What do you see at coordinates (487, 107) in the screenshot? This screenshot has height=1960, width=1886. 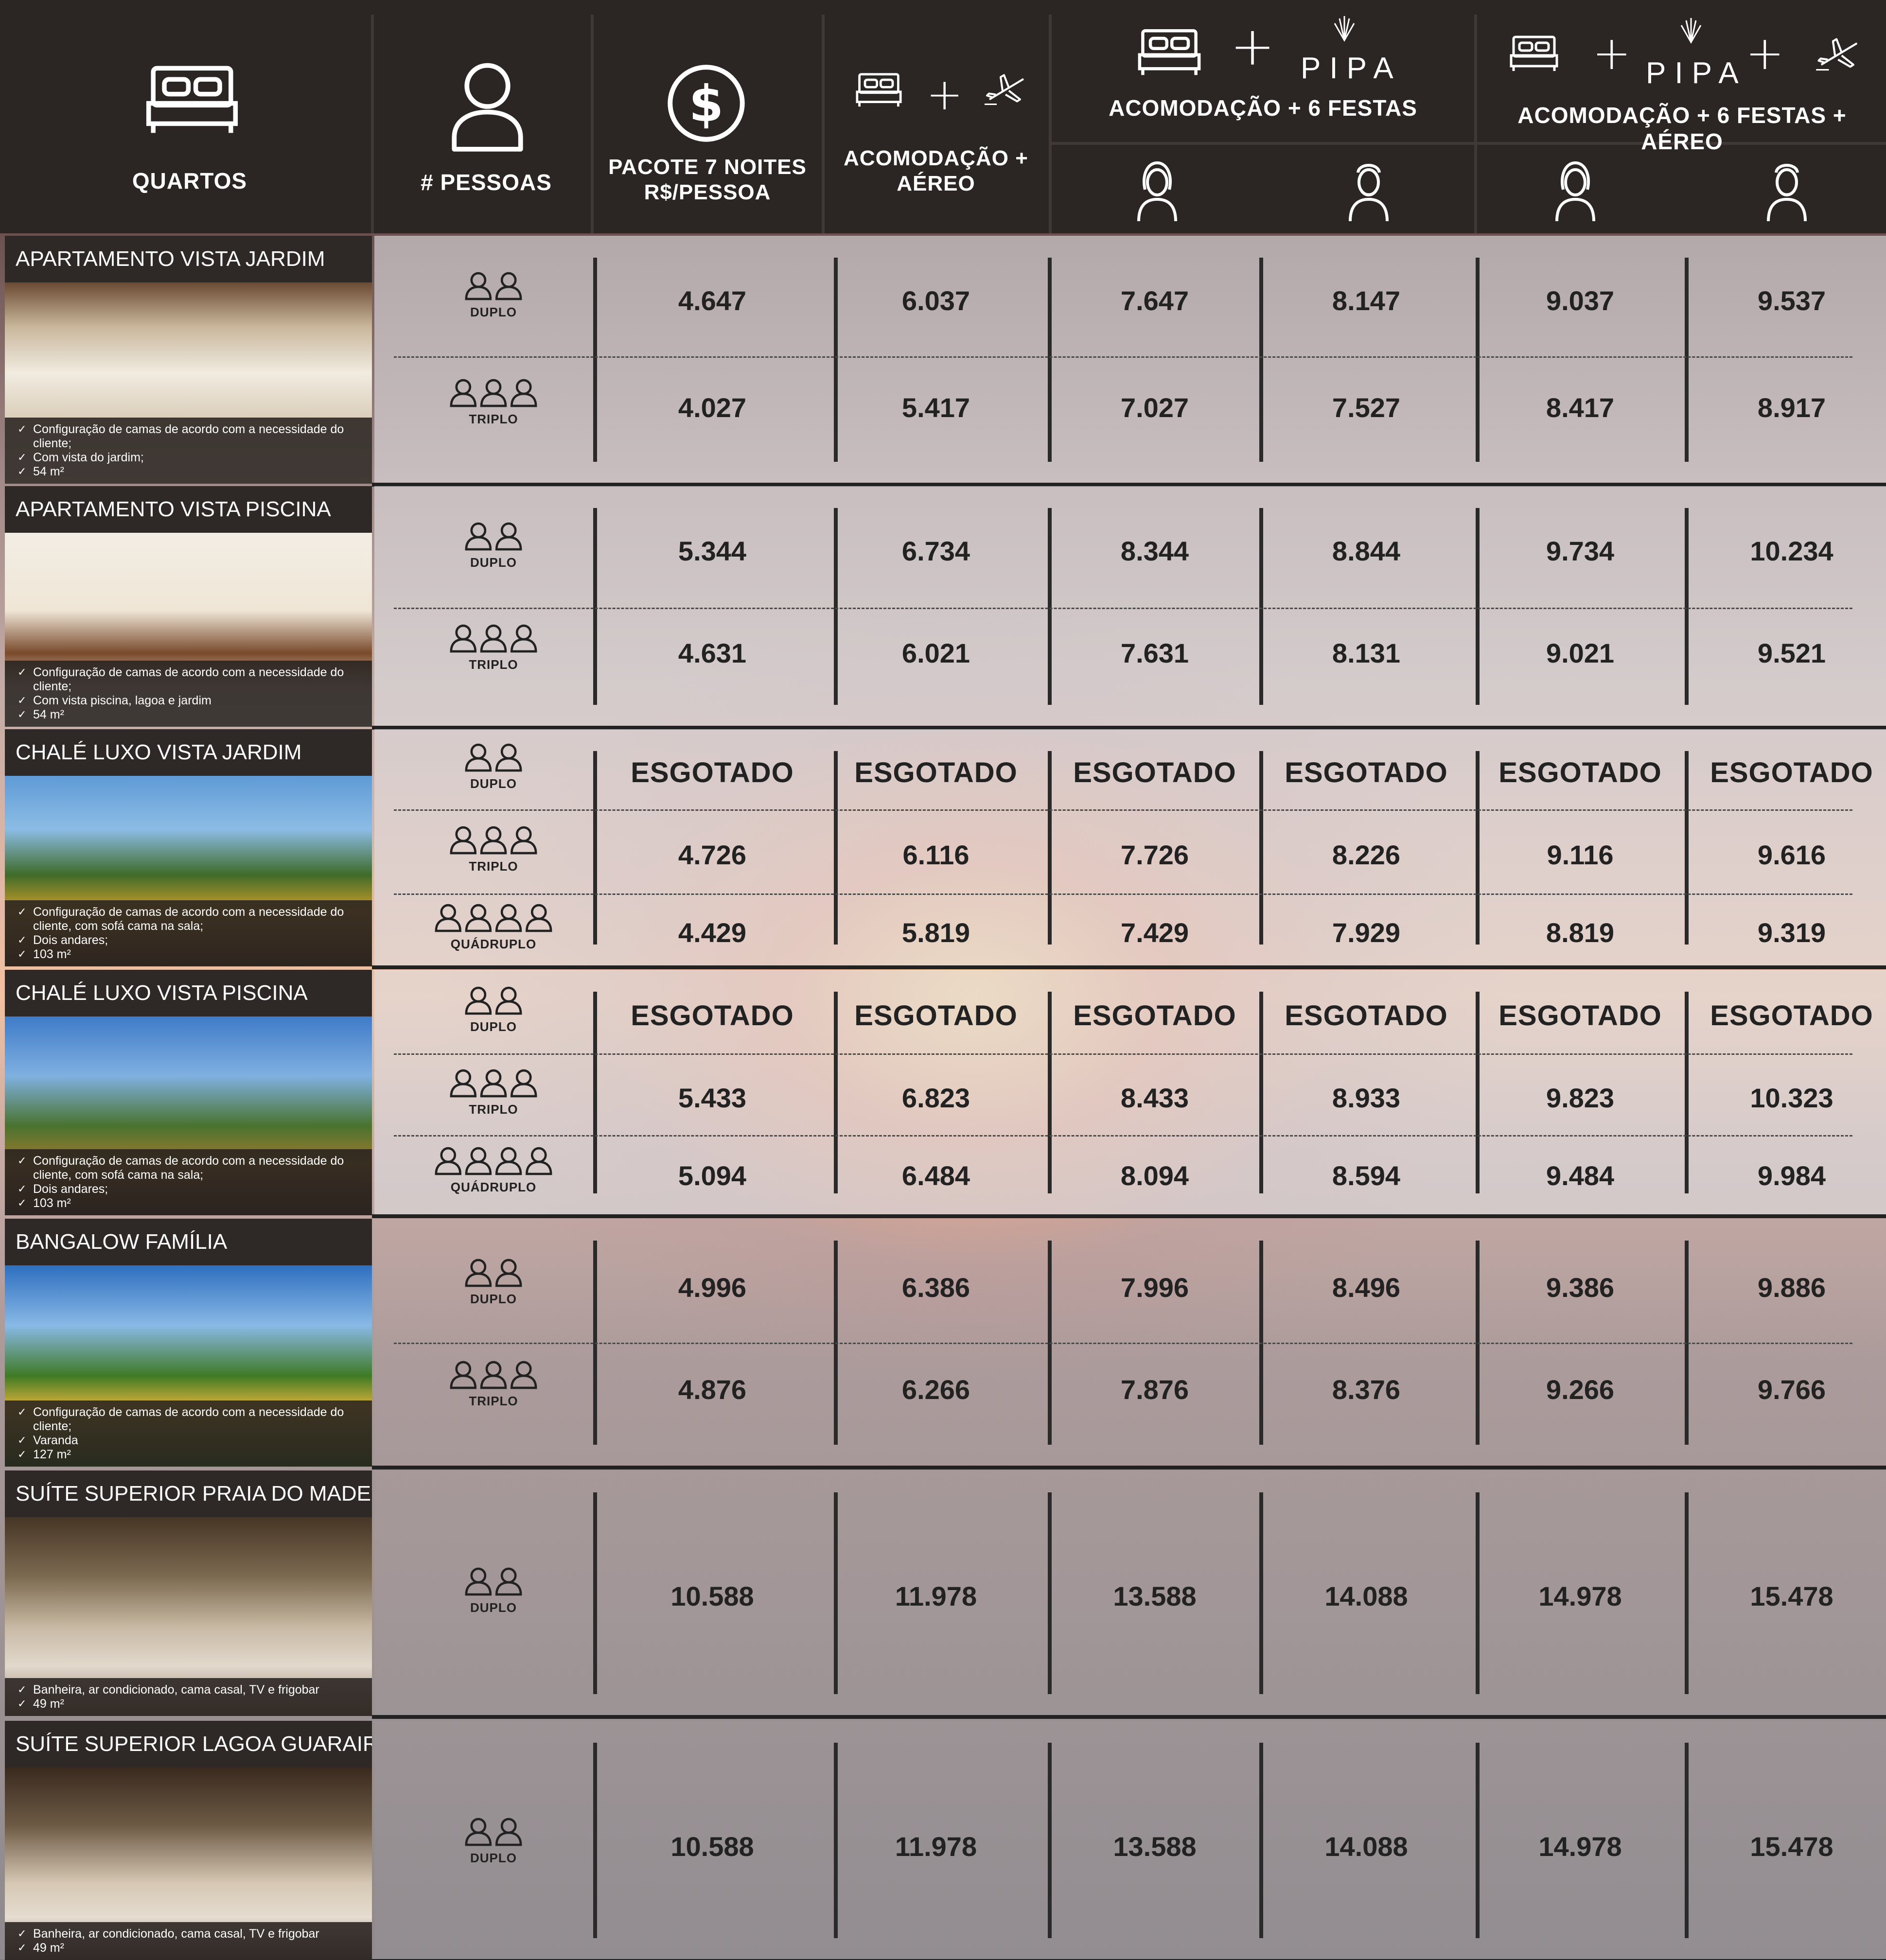 I see `person-icon` at bounding box center [487, 107].